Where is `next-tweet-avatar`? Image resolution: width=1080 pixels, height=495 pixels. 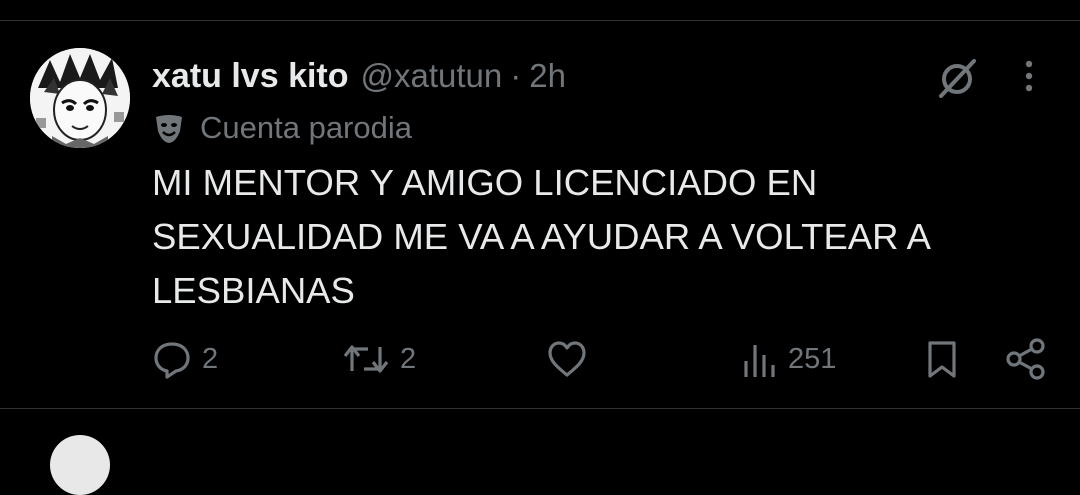 next-tweet-avatar is located at coordinates (80, 465).